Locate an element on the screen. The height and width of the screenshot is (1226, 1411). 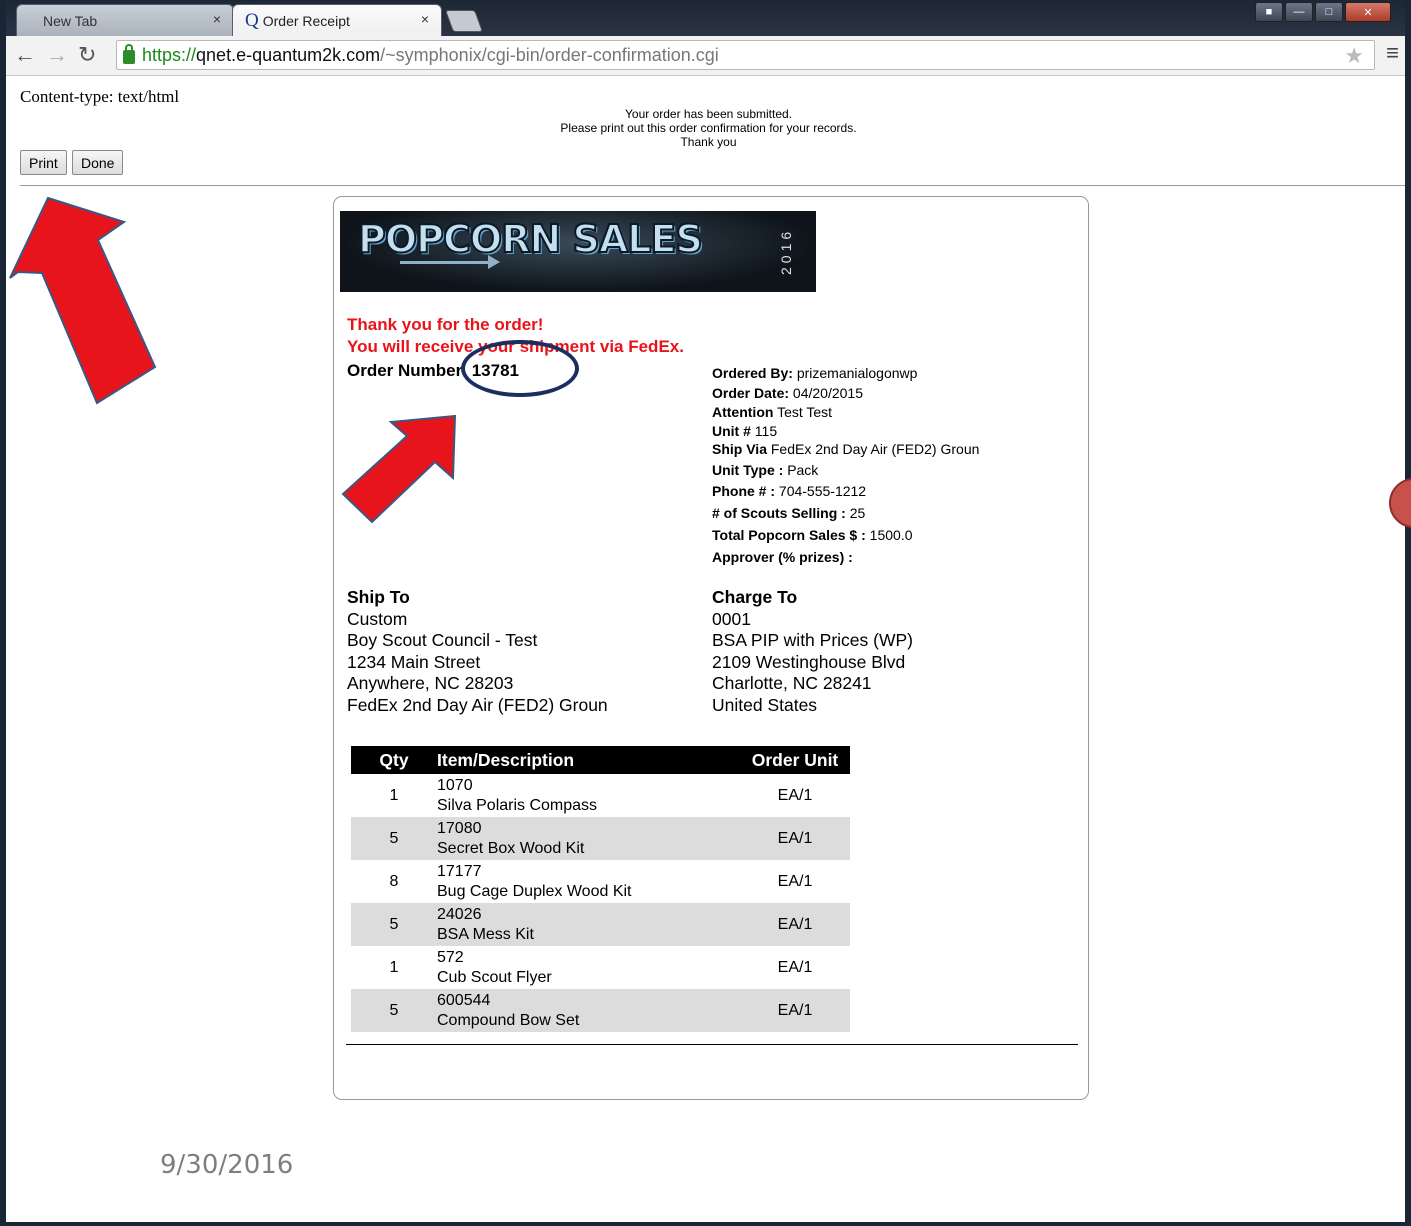
description-header: Item/Description is located at coordinates (588, 760).